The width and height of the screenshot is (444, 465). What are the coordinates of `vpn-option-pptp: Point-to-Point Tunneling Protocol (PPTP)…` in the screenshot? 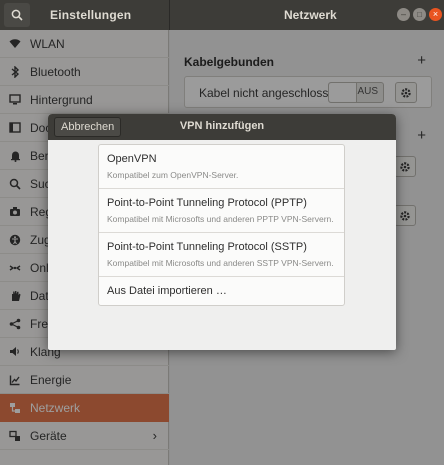 It's located at (221, 211).